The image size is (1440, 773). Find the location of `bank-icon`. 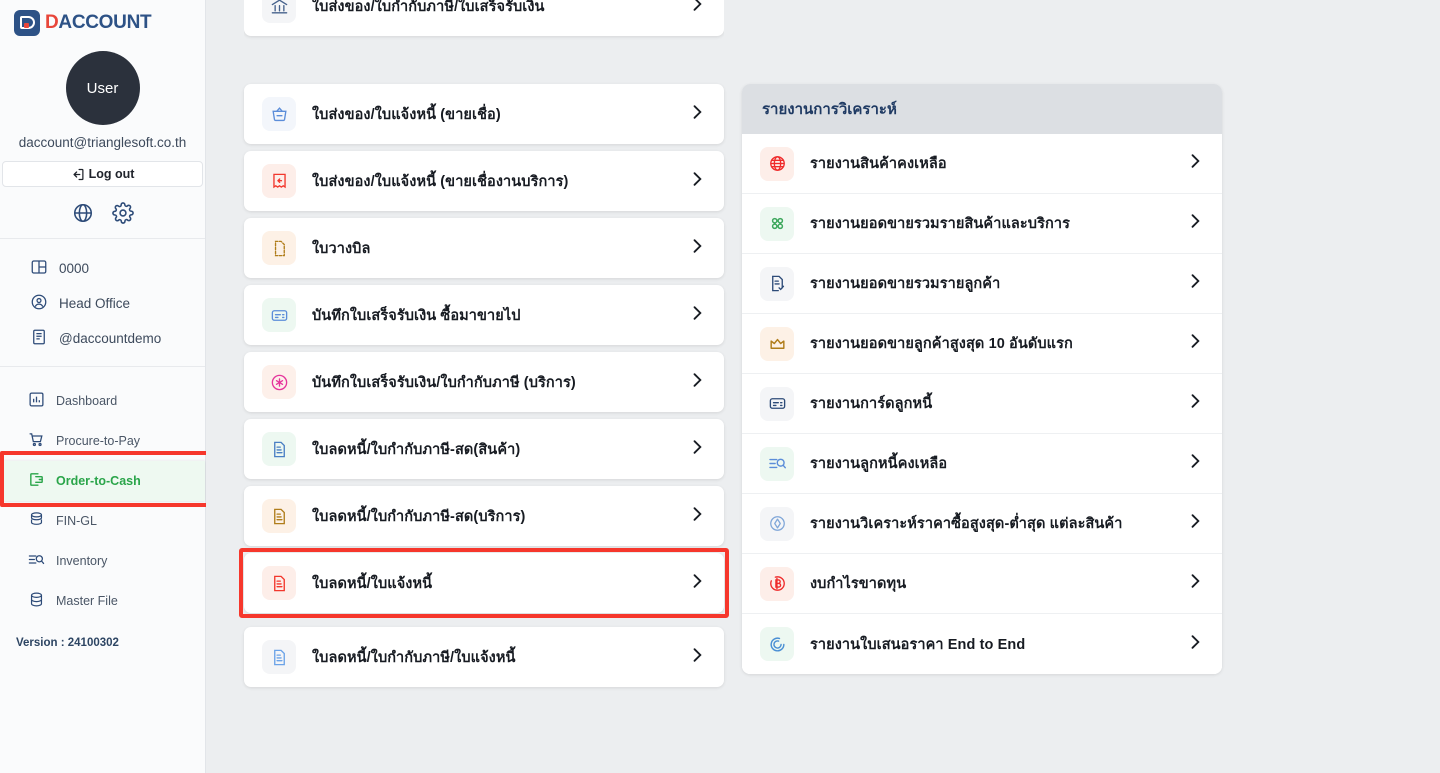

bank-icon is located at coordinates (279, 11).